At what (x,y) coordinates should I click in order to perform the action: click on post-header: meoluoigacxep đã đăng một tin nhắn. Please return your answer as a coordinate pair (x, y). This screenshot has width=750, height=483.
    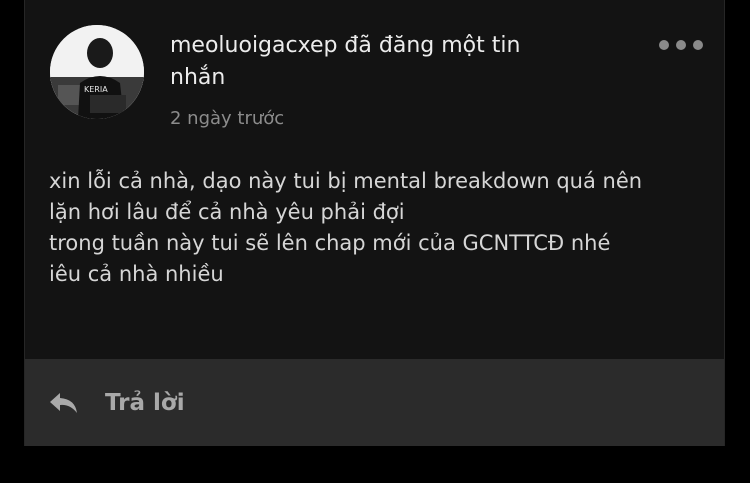
    Looking at the image, I should click on (345, 61).